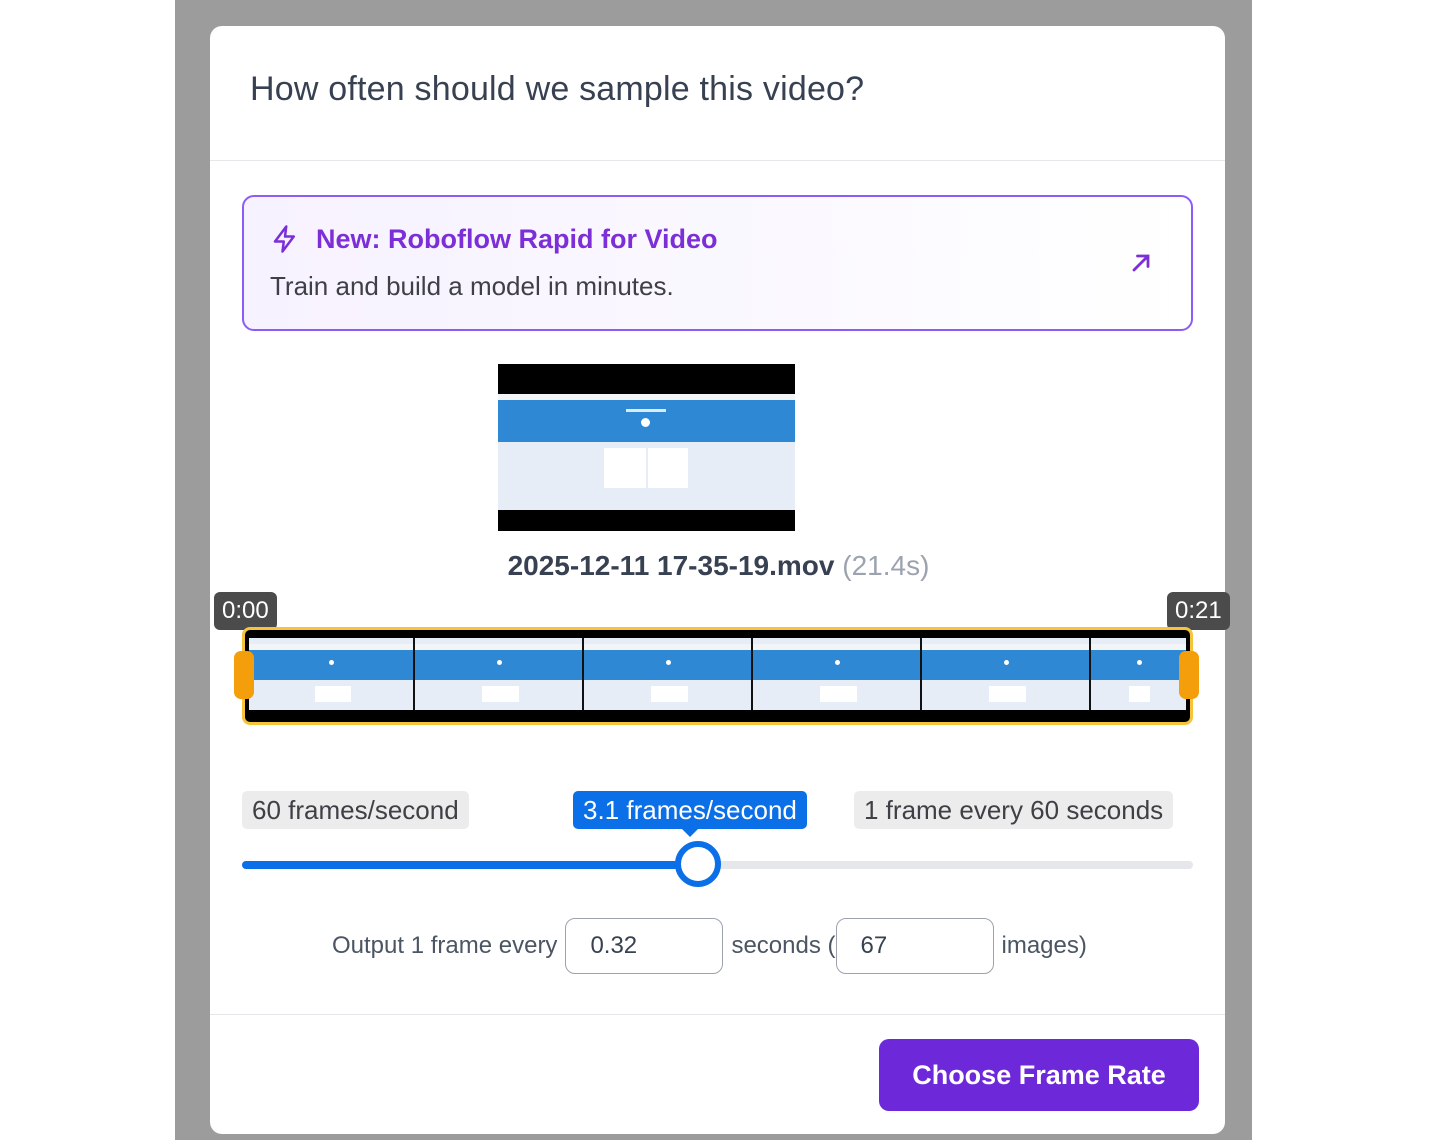 The height and width of the screenshot is (1140, 1450). Describe the element at coordinates (1189, 675) in the screenshot. I see `trim-end-handle` at that location.